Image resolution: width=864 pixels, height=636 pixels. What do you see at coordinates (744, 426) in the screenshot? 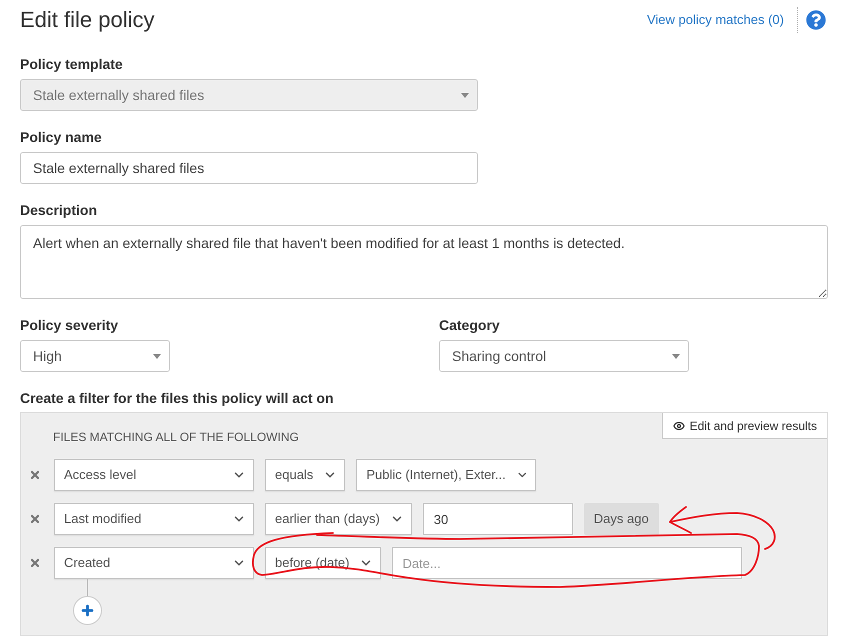
I see `preview-results-button: Edit and preview results` at bounding box center [744, 426].